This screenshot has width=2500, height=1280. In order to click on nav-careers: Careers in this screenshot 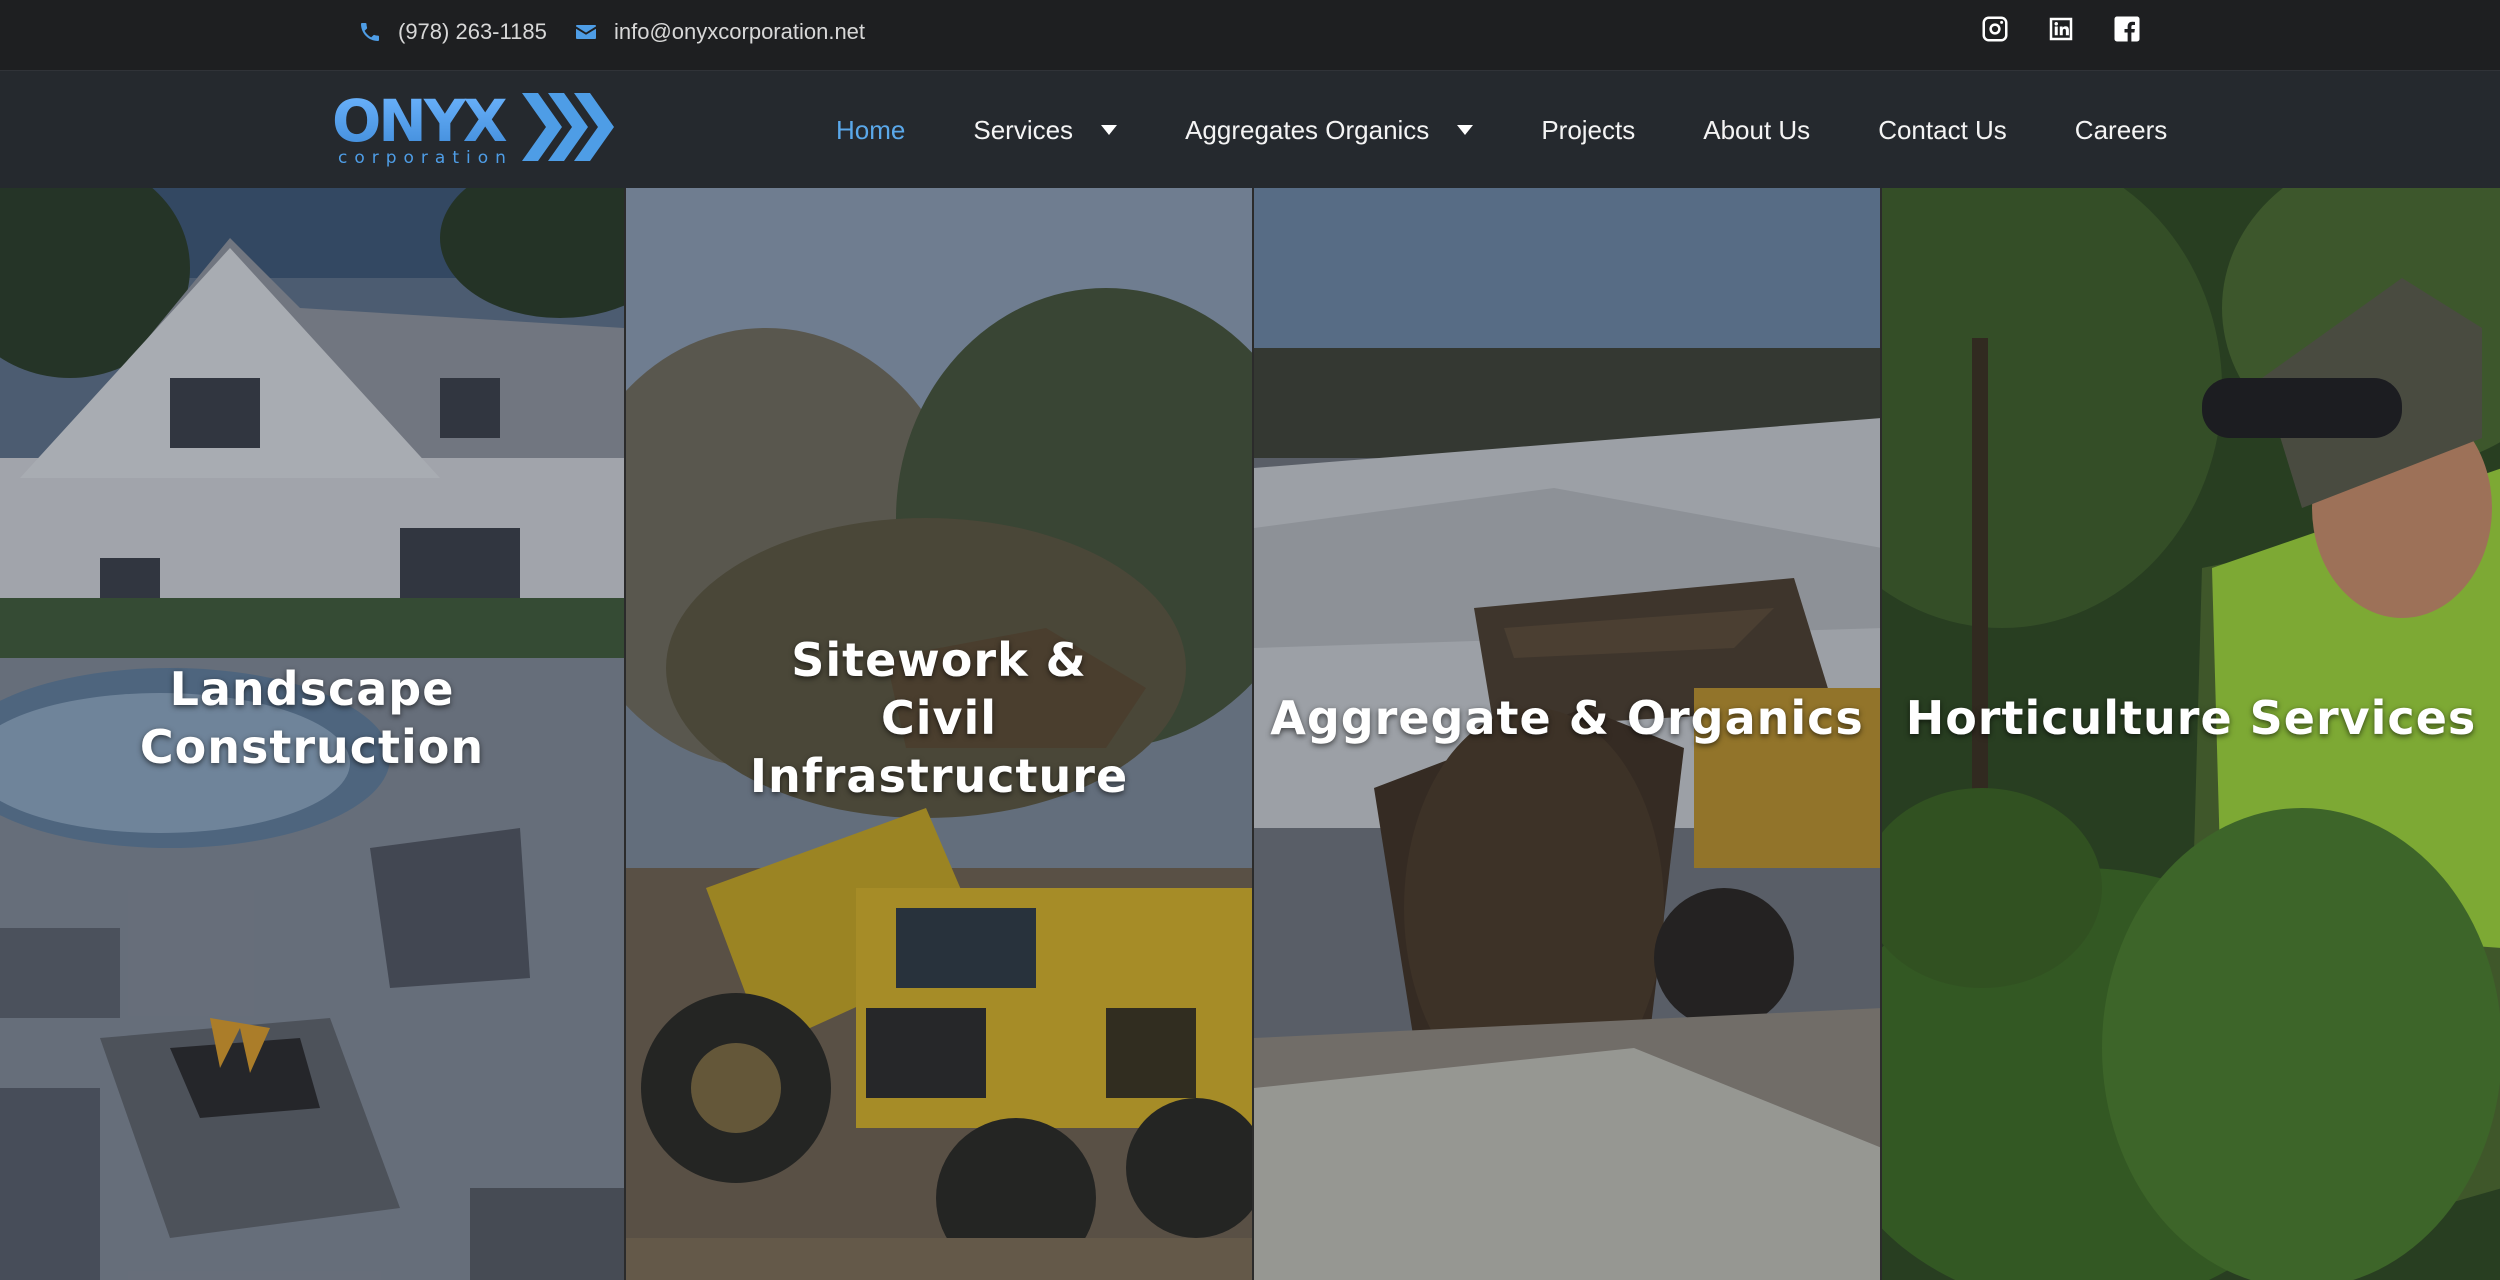, I will do `click(2121, 130)`.